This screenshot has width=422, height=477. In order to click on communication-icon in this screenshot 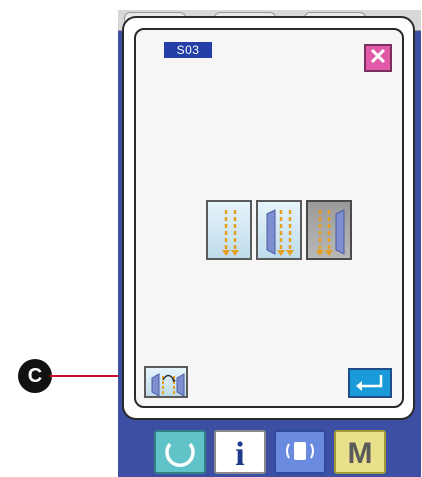, I will do `click(300, 451)`.